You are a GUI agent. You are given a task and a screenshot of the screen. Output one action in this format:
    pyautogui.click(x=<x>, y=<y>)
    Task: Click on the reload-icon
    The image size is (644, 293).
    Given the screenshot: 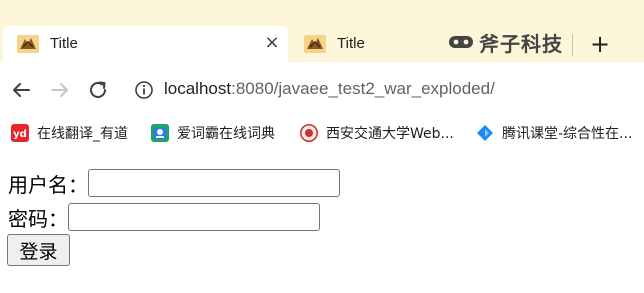 What is the action you would take?
    pyautogui.click(x=98, y=90)
    